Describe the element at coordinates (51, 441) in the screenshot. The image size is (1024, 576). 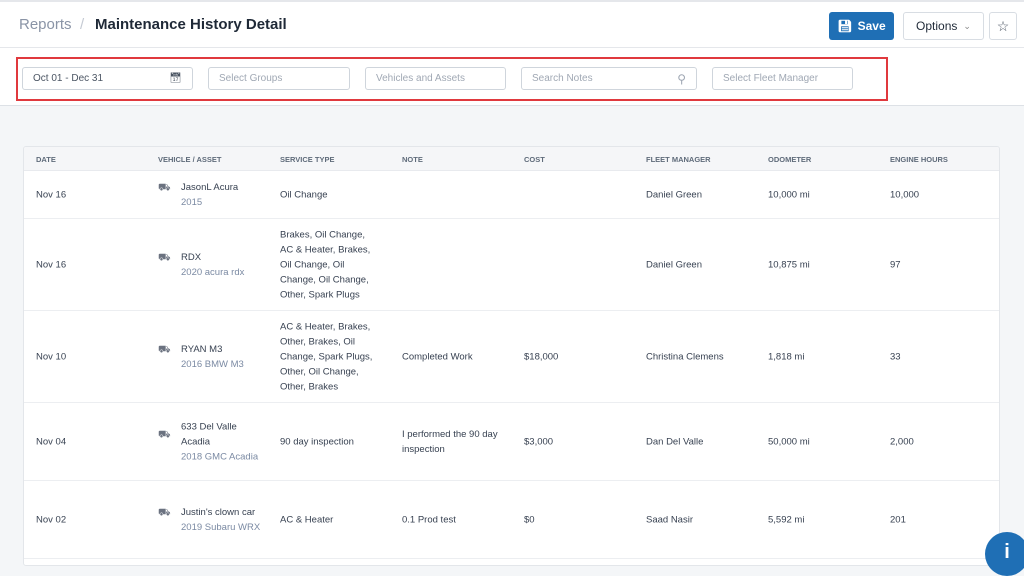
I see `date-cell: Nov 04` at that location.